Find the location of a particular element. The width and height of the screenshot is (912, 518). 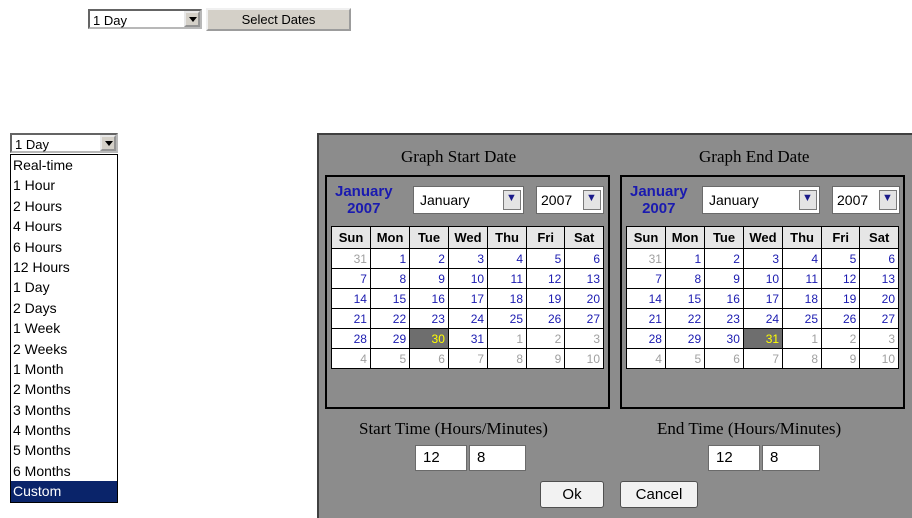

range-option: 4 Months is located at coordinates (64, 430).